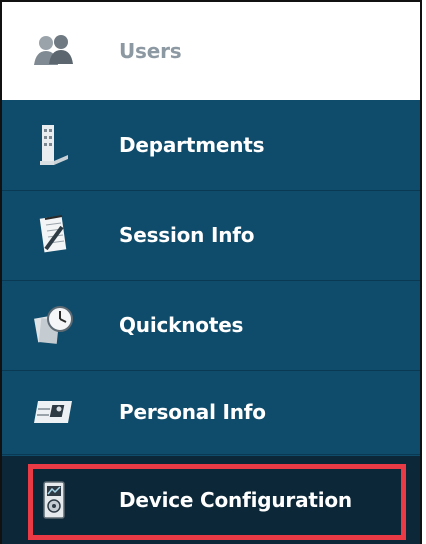  I want to click on sidebar-item-label: Users, so click(150, 51).